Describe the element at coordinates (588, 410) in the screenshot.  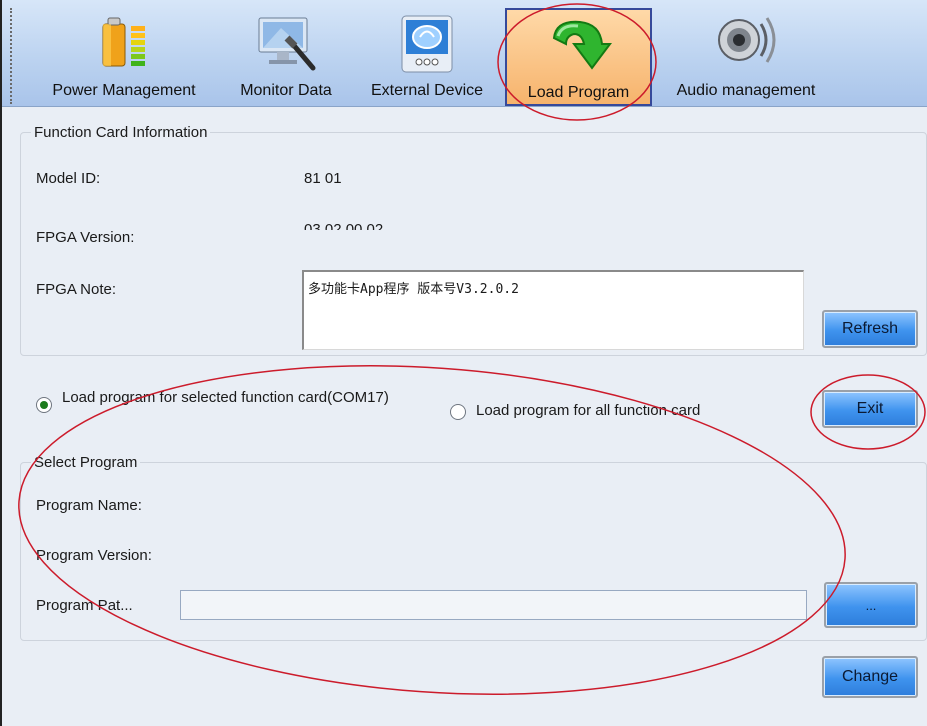
I see `radio-all-cards-label: Load program for all function card` at that location.